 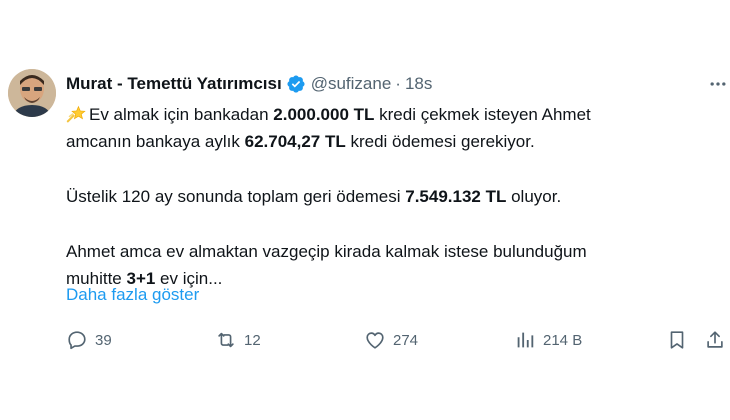 What do you see at coordinates (563, 340) in the screenshot?
I see `views-count: 214 B` at bounding box center [563, 340].